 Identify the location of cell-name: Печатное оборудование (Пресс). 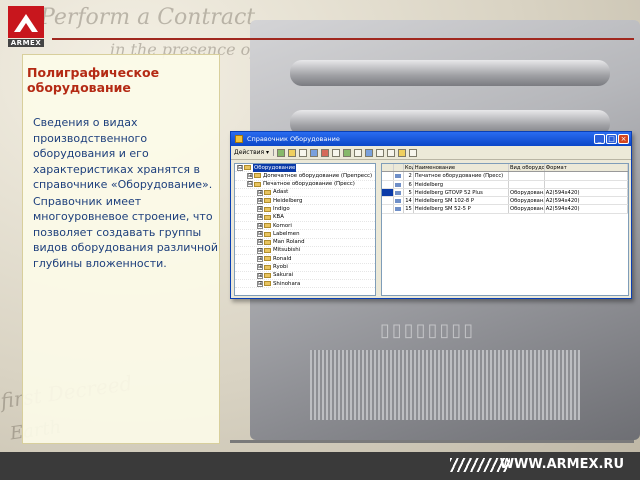
(461, 176).